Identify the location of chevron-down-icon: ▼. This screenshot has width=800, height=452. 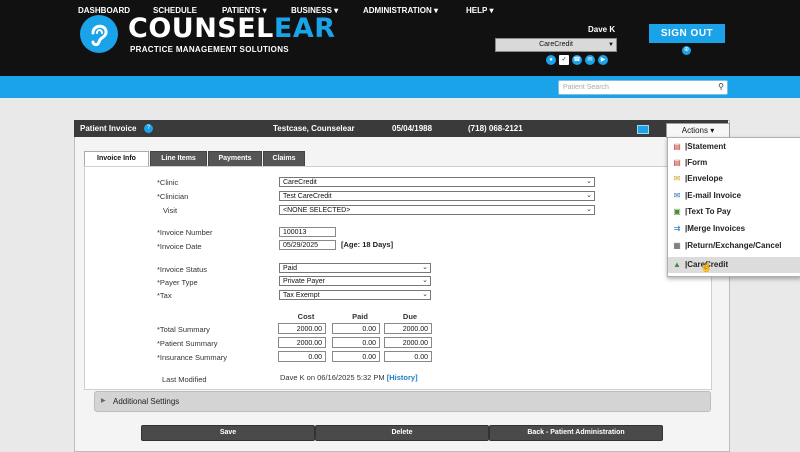
(611, 45).